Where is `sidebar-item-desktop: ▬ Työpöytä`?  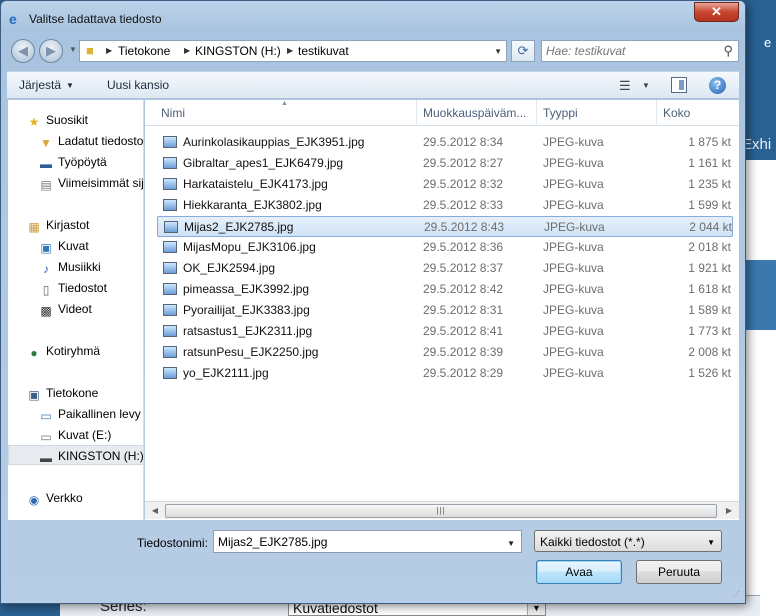 sidebar-item-desktop: ▬ Työpöytä is located at coordinates (75, 162).